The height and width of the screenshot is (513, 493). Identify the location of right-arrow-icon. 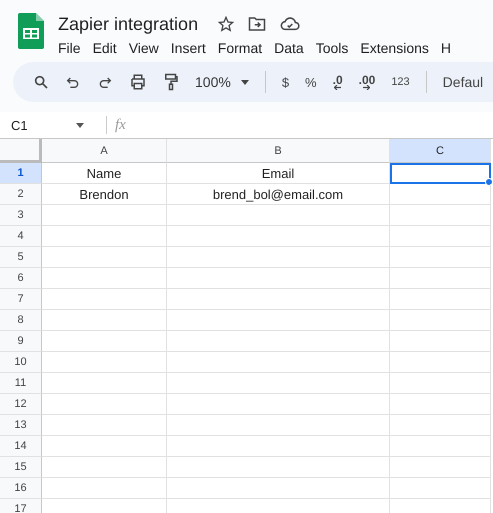
(366, 87).